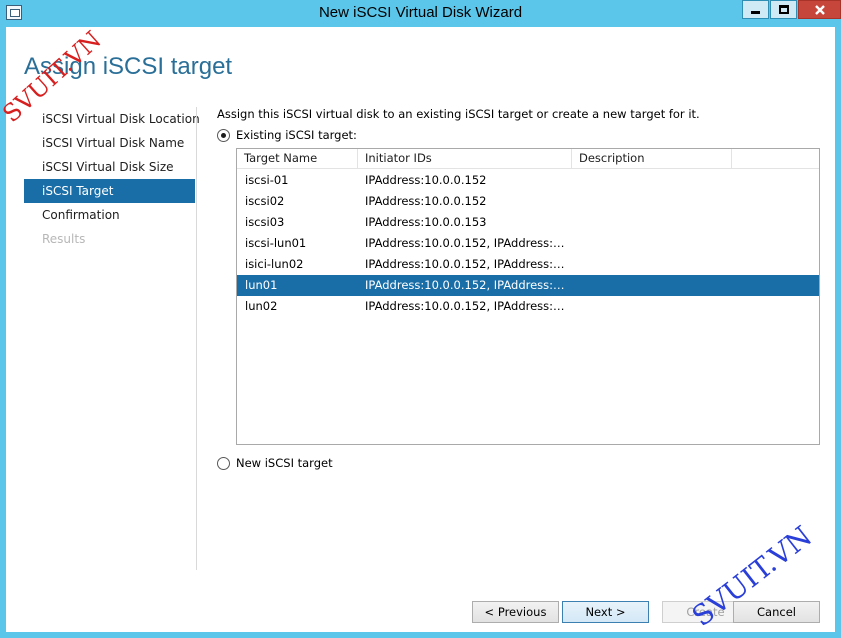  What do you see at coordinates (109, 143) in the screenshot?
I see `nav-item-disk-name: iSCSI Virtual Disk Name` at bounding box center [109, 143].